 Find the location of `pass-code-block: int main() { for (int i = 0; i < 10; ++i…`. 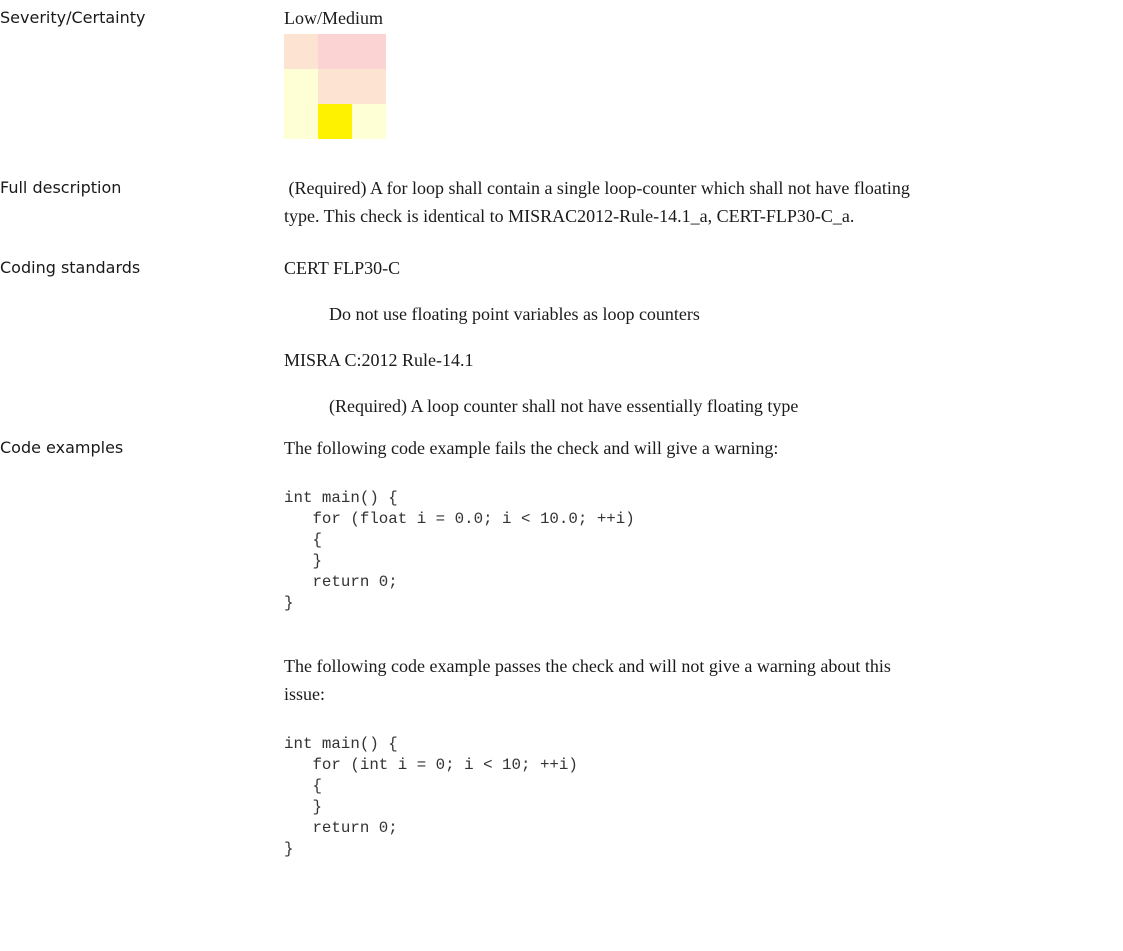

pass-code-block: int main() { for (int i = 0; i < 10; ++i… is located at coordinates (431, 796).